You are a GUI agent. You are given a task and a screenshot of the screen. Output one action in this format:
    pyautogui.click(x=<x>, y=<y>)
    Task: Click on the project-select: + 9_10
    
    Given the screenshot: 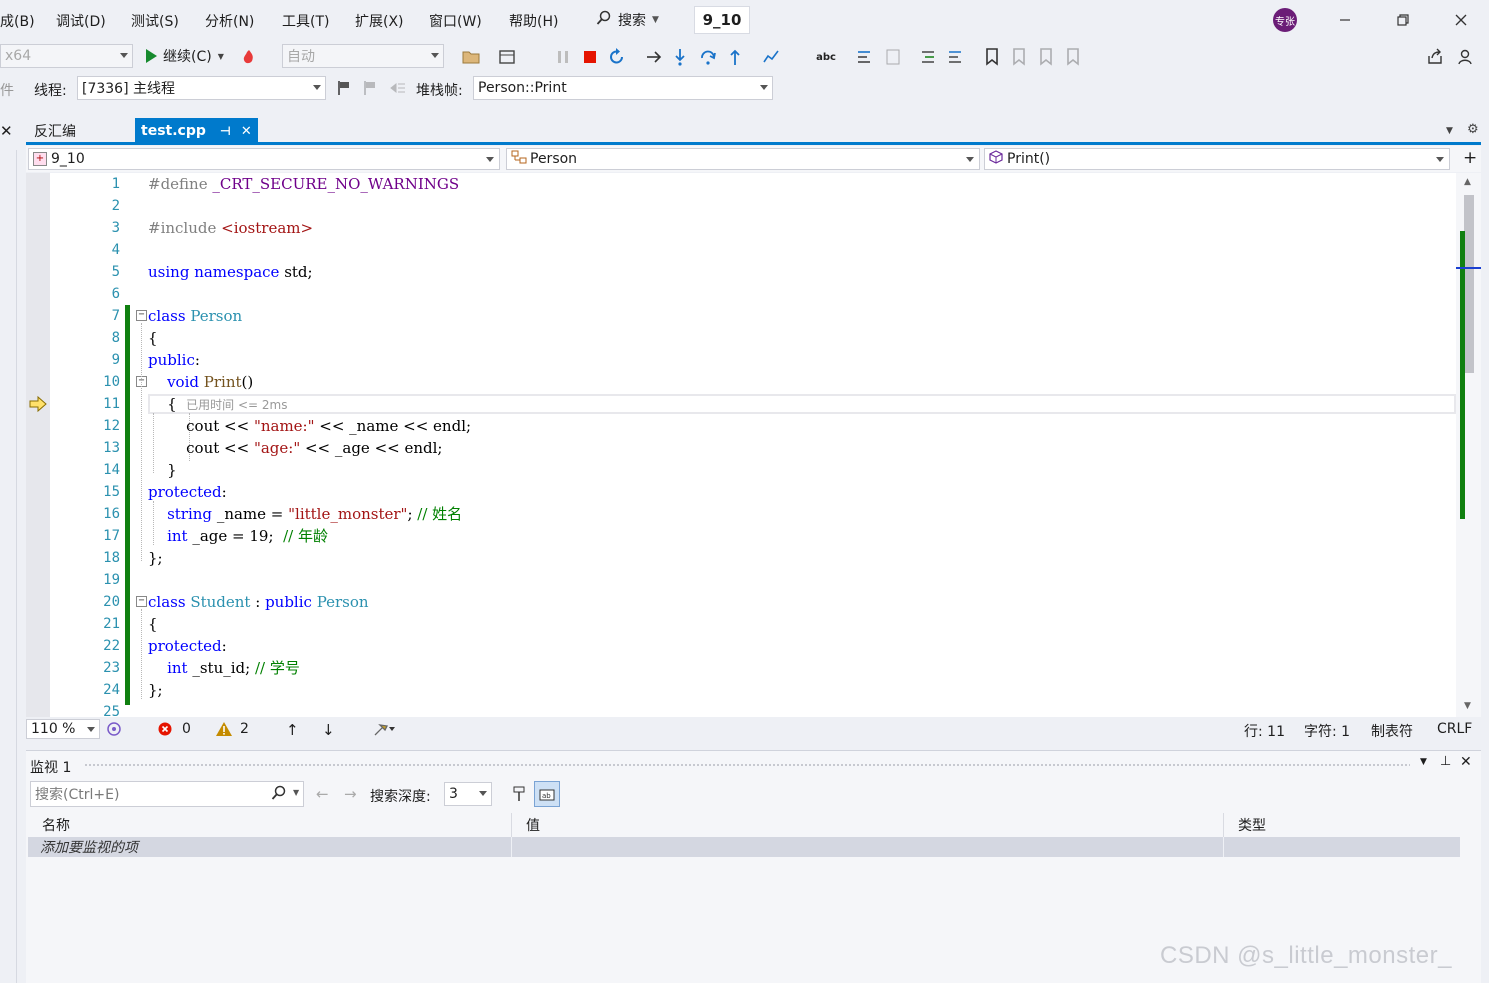 What is the action you would take?
    pyautogui.click(x=264, y=159)
    